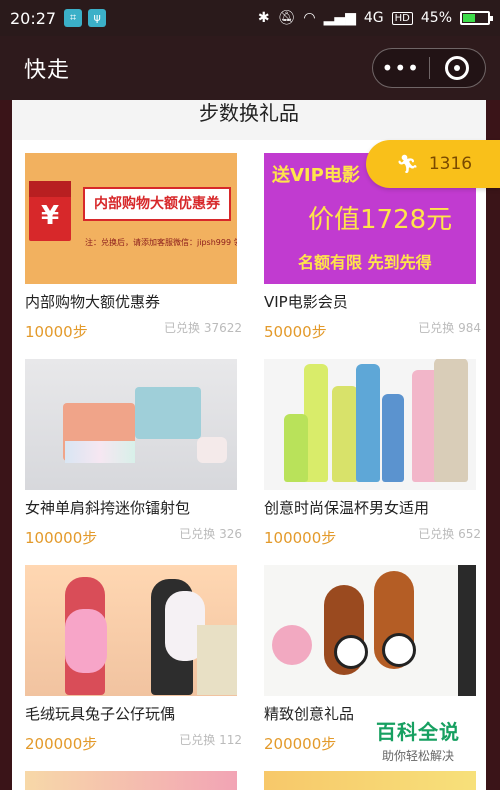 The width and height of the screenshot is (500, 790). Describe the element at coordinates (286, 18) in the screenshot. I see `mute-icon: 🔕︎` at that location.